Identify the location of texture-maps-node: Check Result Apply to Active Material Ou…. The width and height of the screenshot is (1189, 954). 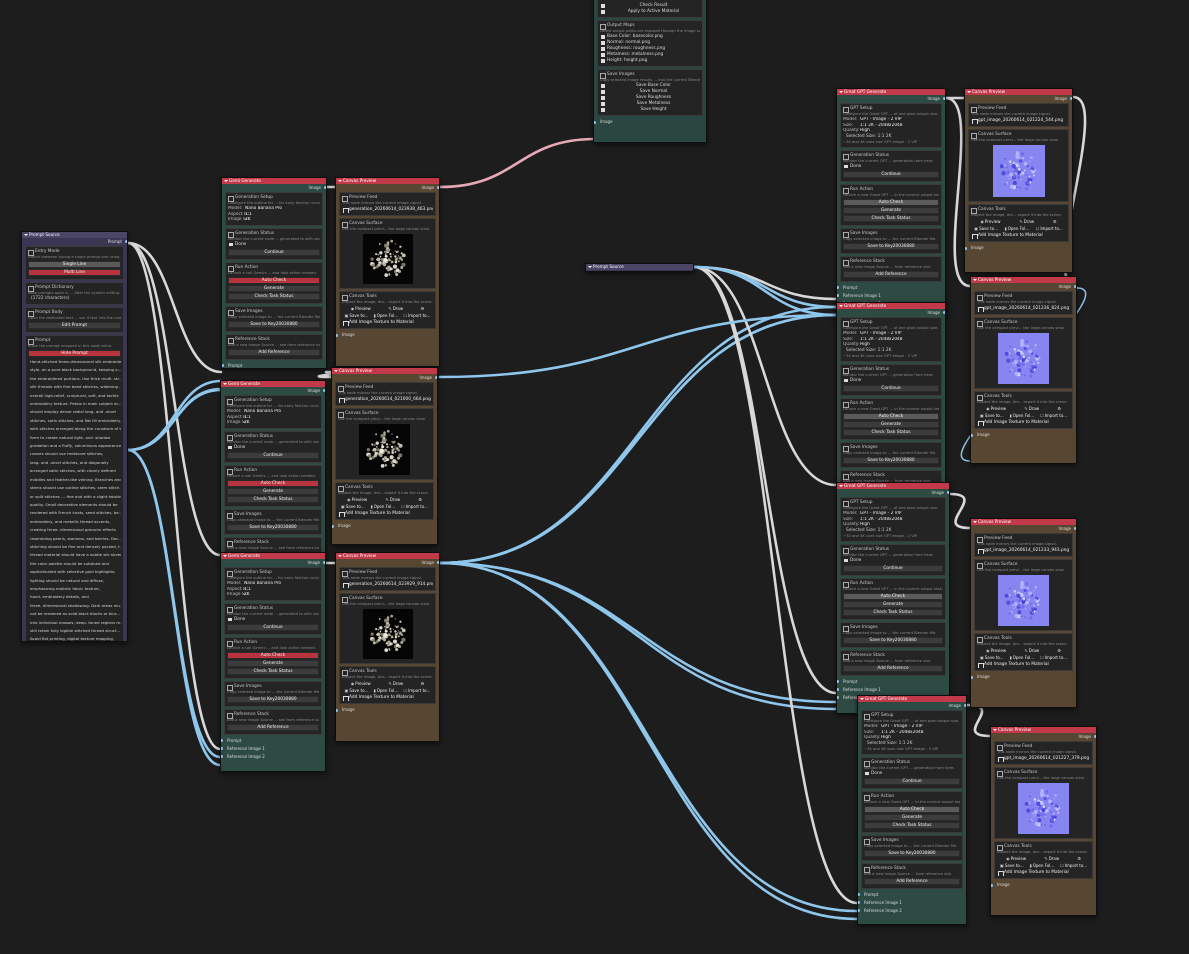
(650, 71).